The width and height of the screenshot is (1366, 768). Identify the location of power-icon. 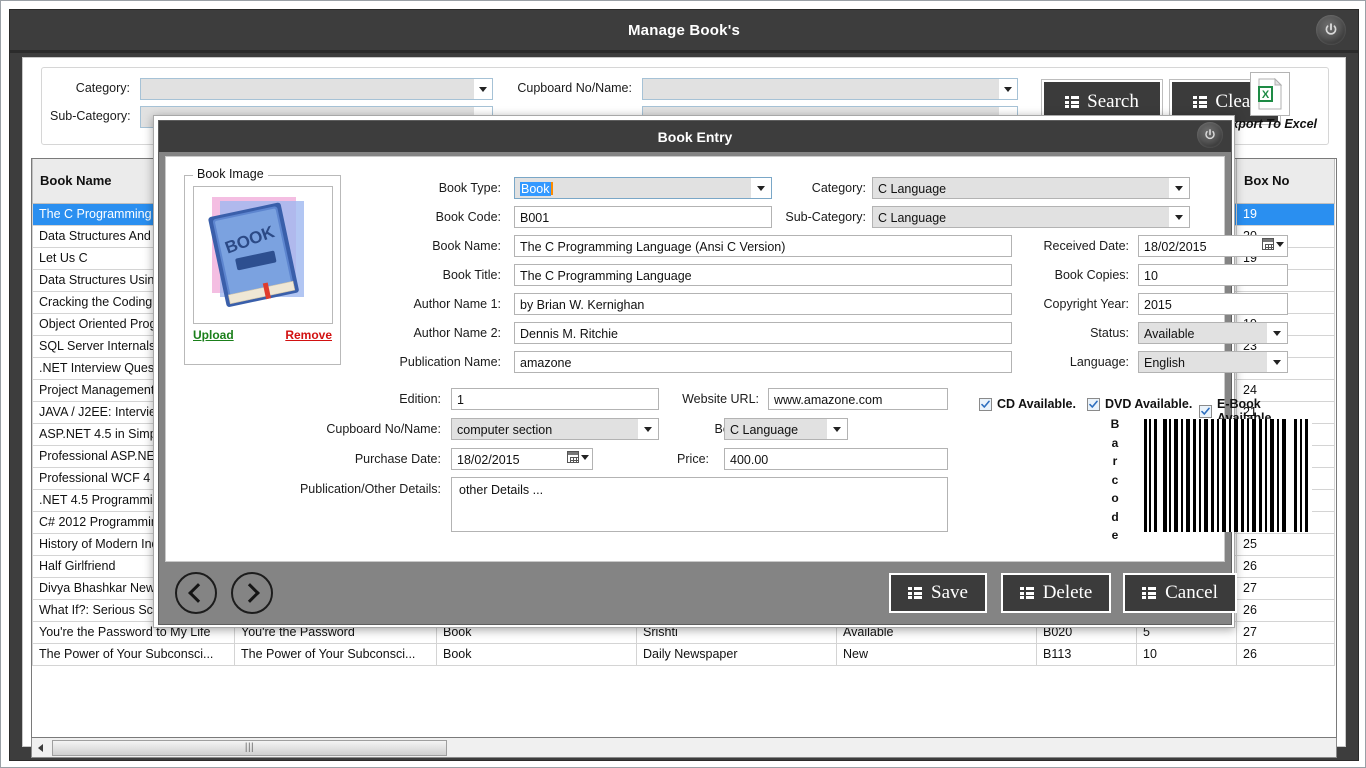
(1331, 30).